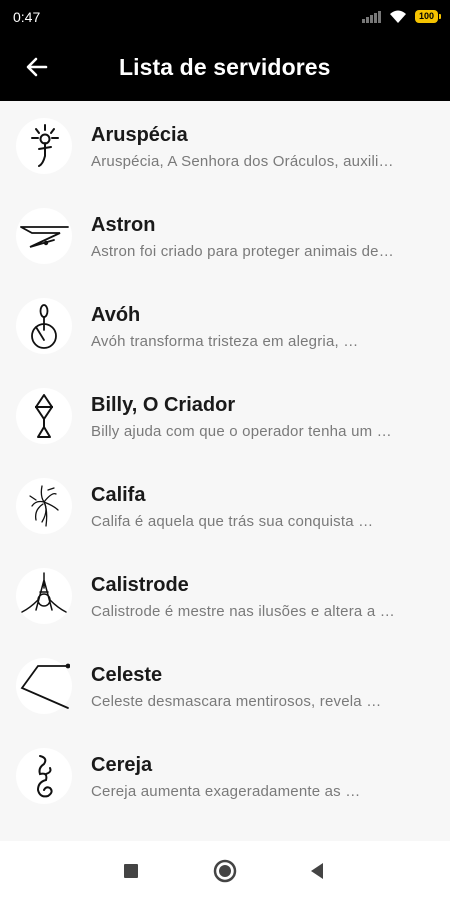  I want to click on wifi-icon, so click(397, 16).